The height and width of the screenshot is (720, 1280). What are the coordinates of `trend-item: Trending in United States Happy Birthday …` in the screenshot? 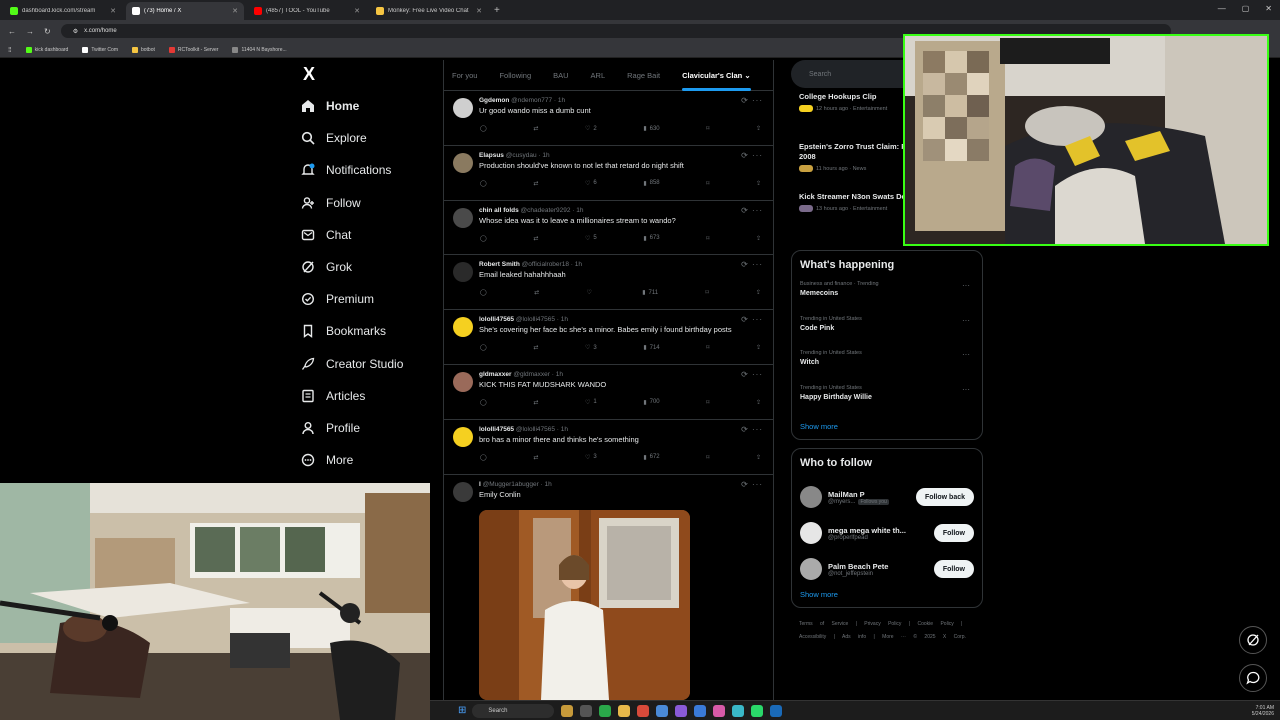 It's located at (887, 402).